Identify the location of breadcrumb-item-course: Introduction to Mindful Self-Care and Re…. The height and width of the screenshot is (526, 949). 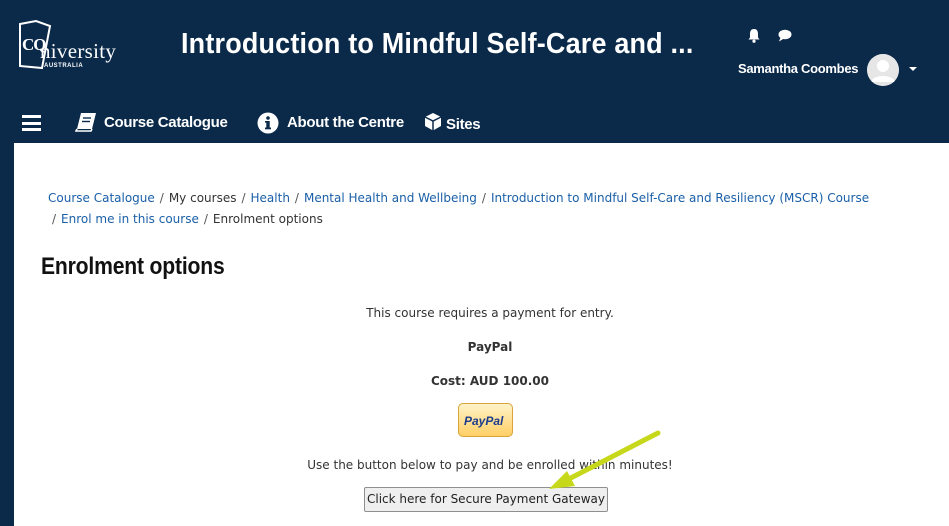
(680, 198).